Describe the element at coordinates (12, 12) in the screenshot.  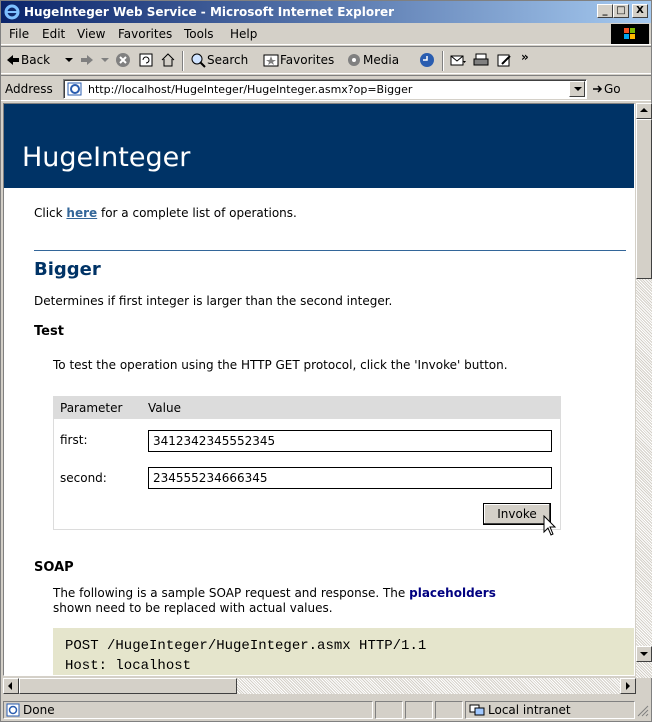
I see `internet-explorer-icon` at that location.